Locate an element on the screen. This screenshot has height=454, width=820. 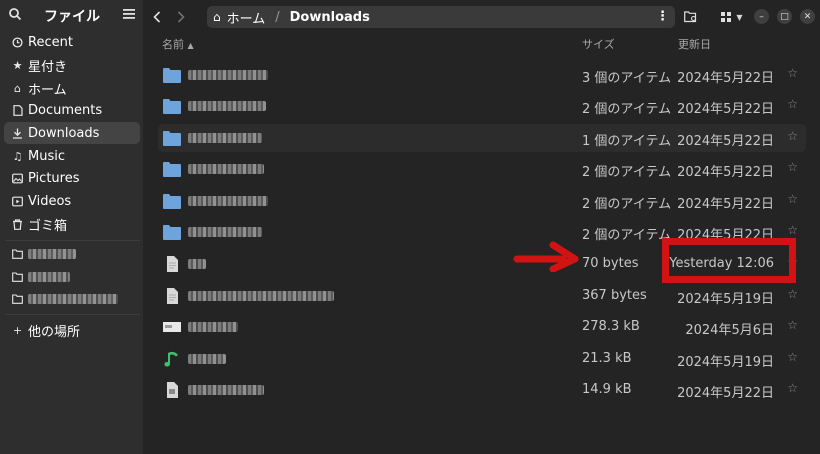
sidebar-item-recent: Recent is located at coordinates (72, 42).